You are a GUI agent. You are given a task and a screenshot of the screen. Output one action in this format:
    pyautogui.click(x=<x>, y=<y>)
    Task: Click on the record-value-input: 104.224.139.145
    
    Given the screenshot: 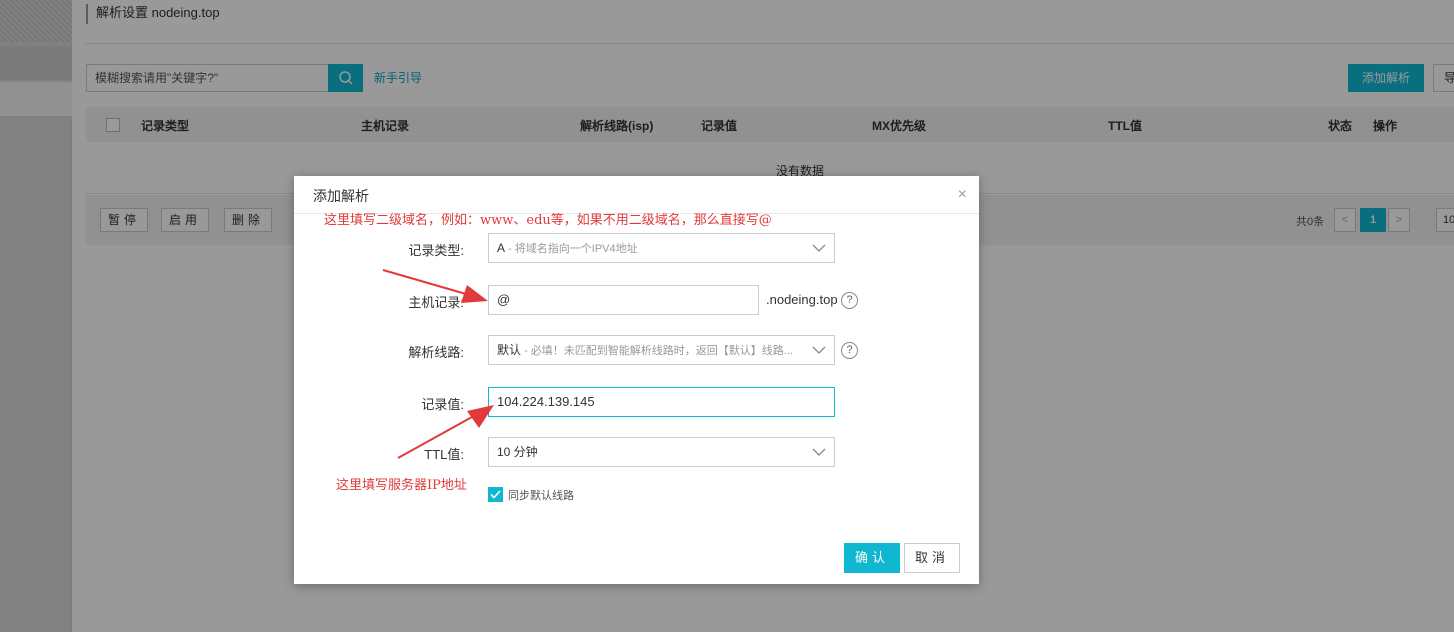 What is the action you would take?
    pyautogui.click(x=661, y=402)
    